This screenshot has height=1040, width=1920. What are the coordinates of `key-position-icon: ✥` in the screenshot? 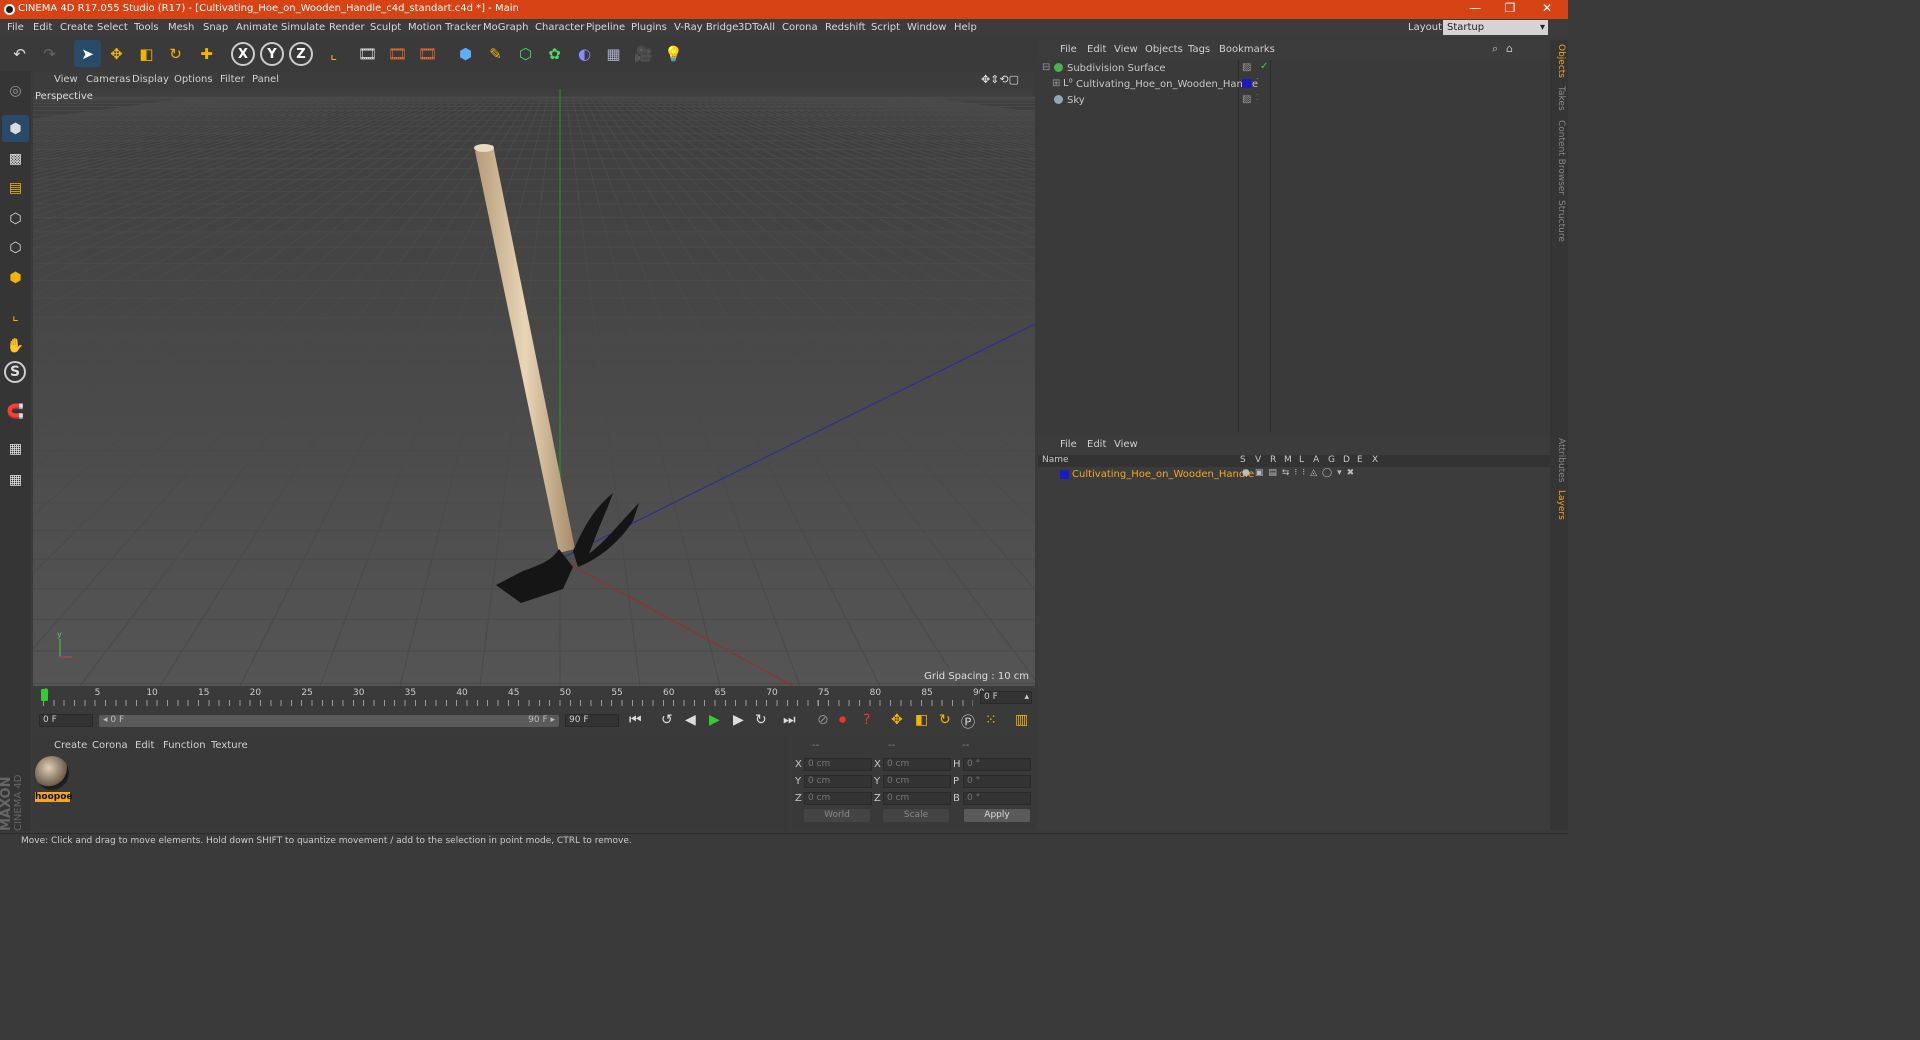 It's located at (897, 720).